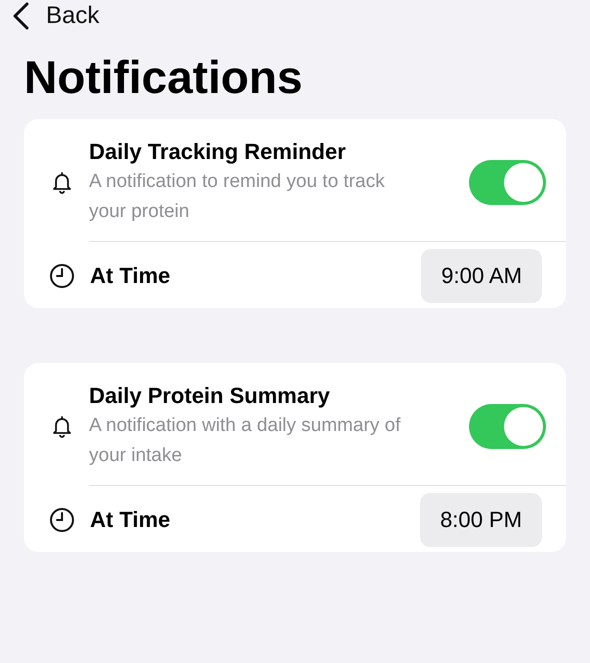 This screenshot has height=663, width=590. What do you see at coordinates (218, 152) in the screenshot?
I see `notification-title: Daily Tracking Reminder` at bounding box center [218, 152].